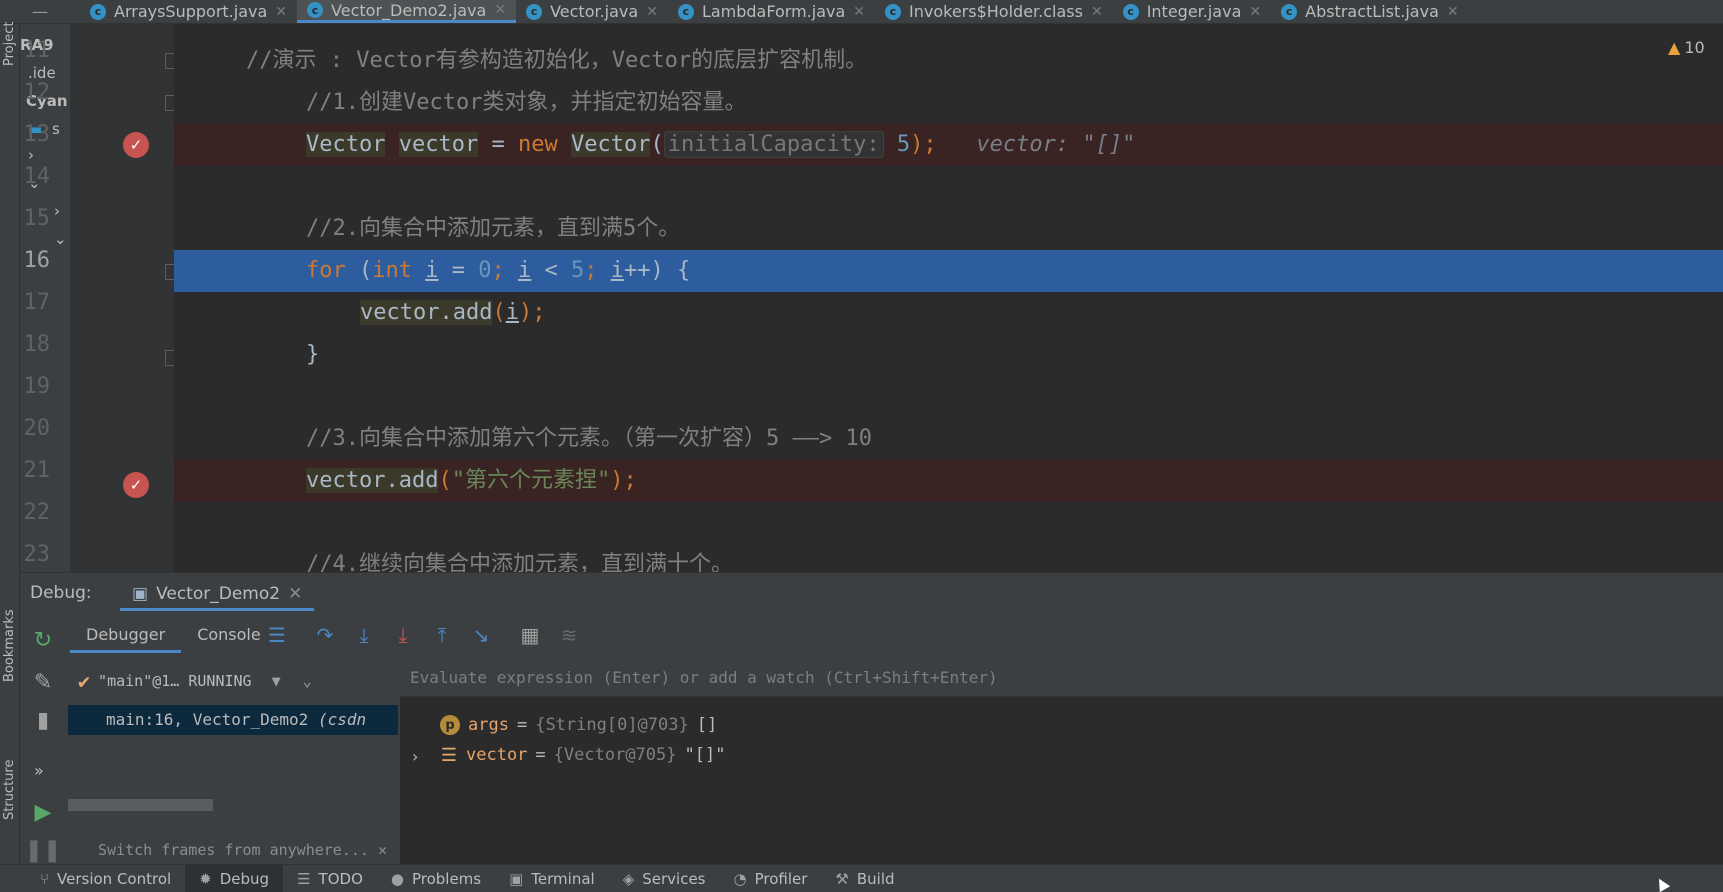 The height and width of the screenshot is (892, 1723). I want to click on line-number: 22, so click(37, 512).